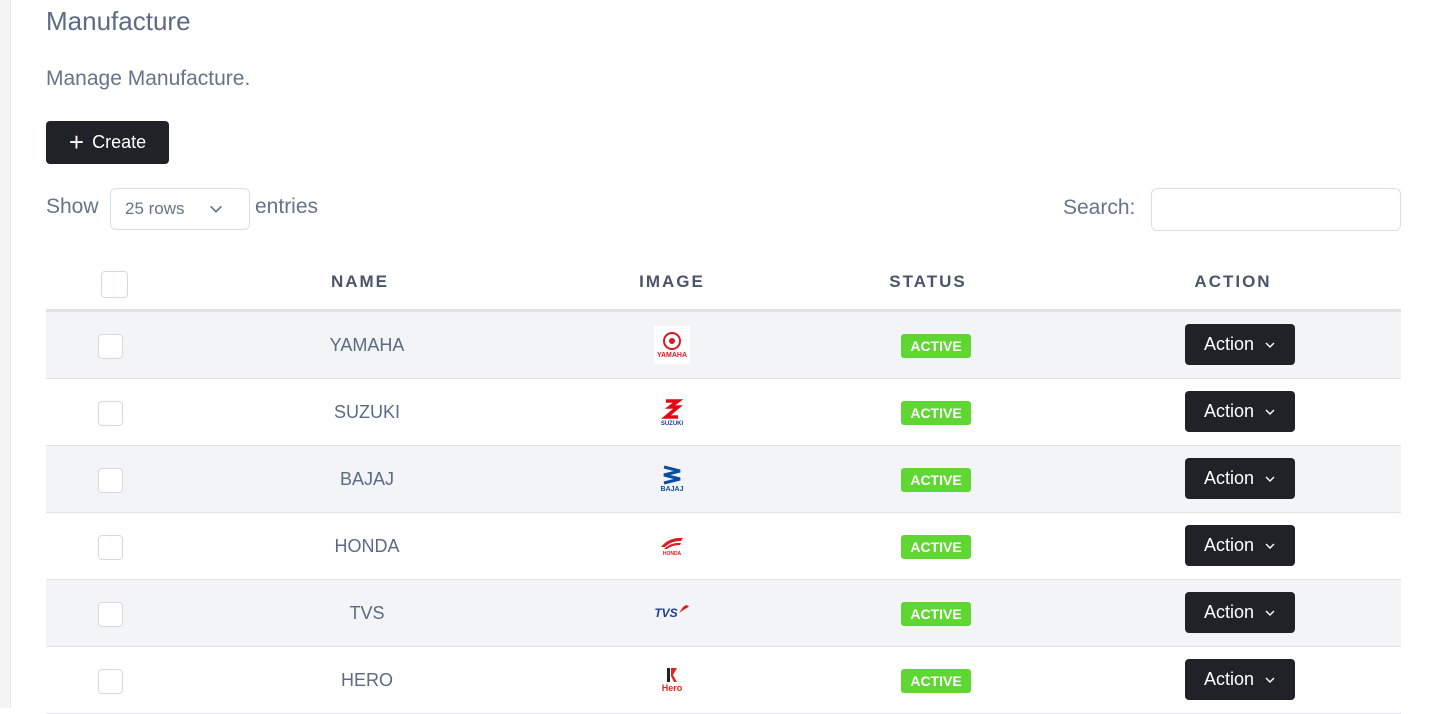 The image size is (1429, 714). Describe the element at coordinates (672, 554) in the screenshot. I see `logo-wordmark: HONDA` at that location.